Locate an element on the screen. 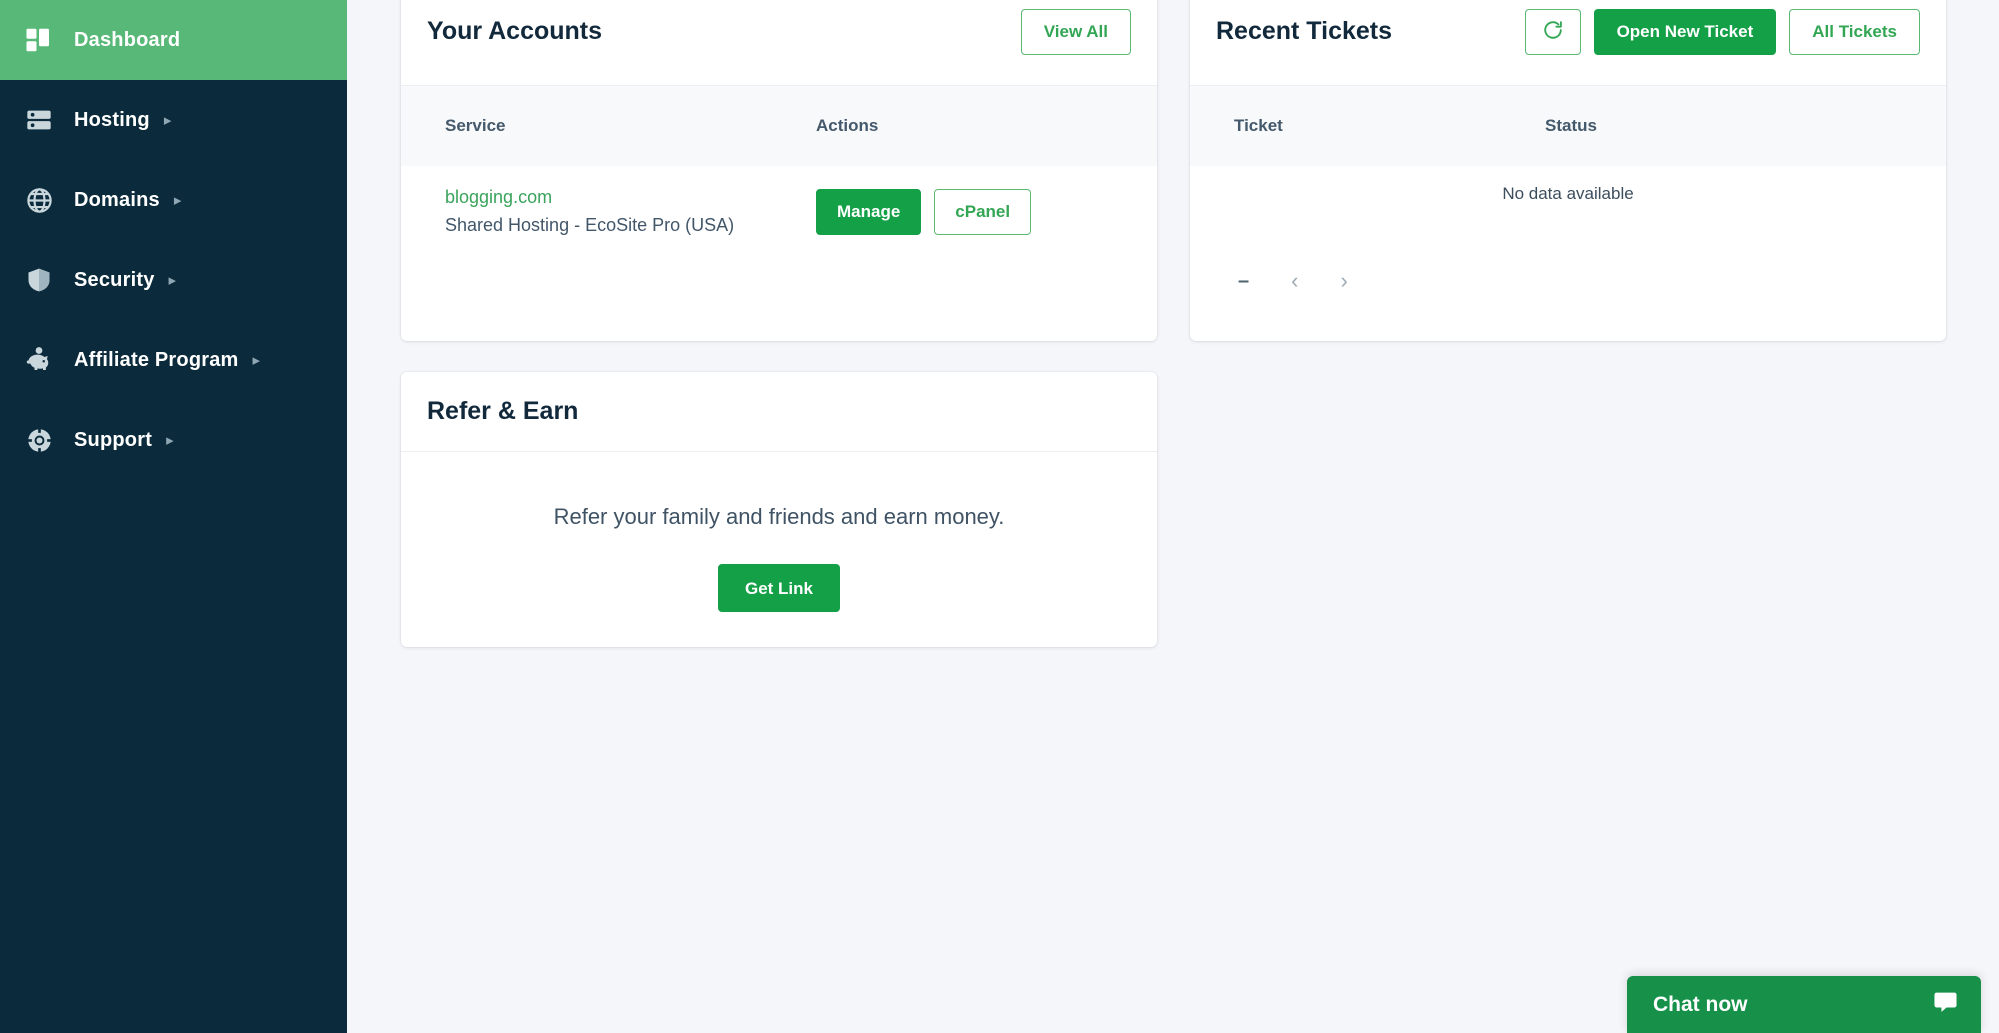  manage-button: Manage is located at coordinates (869, 211).